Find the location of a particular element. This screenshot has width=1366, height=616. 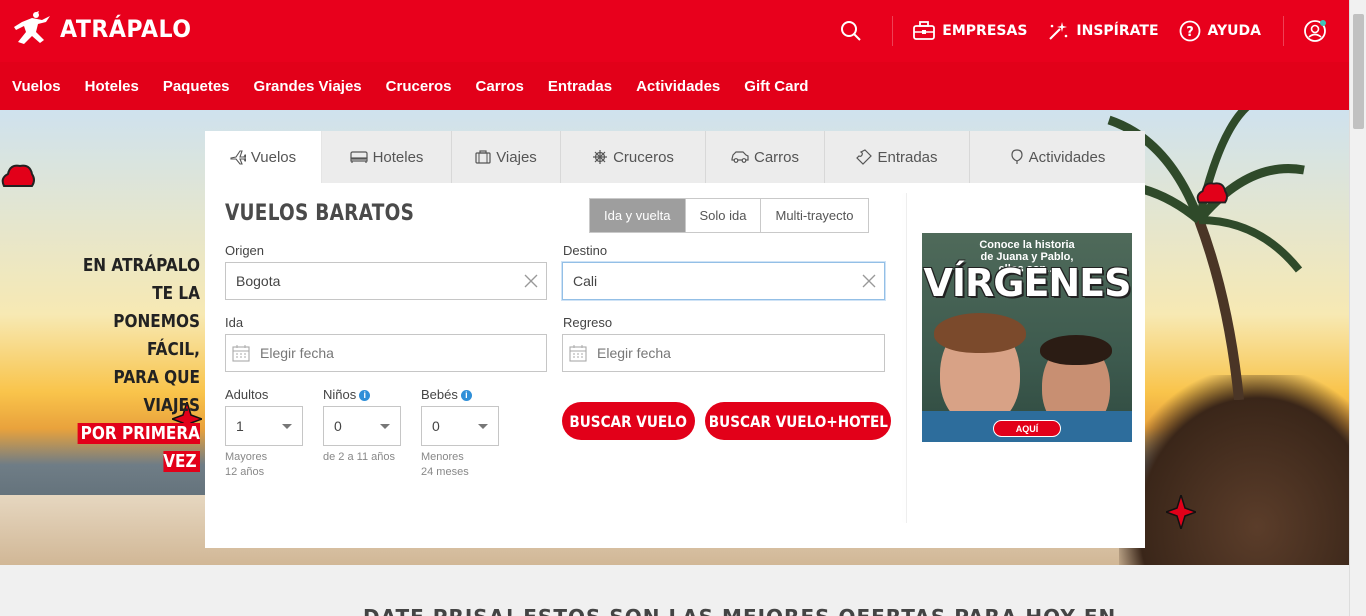

search-flight-button: BUSCAR VUELO is located at coordinates (628, 421).